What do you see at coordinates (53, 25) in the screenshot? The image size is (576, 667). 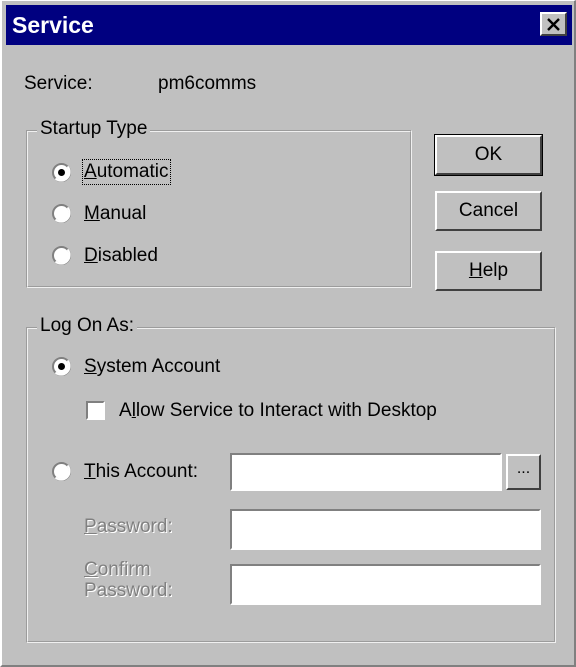 I see `window-title: Service` at bounding box center [53, 25].